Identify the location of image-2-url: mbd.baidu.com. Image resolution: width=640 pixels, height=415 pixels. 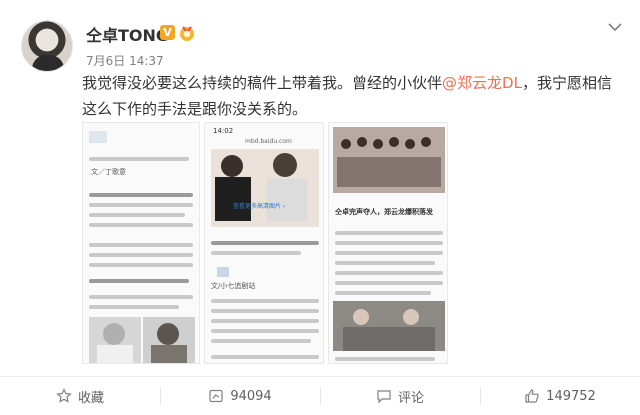
(268, 141).